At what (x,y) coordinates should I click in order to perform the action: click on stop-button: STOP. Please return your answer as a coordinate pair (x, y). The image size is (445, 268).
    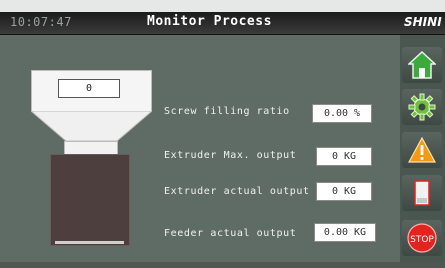
    Looking at the image, I should click on (422, 238).